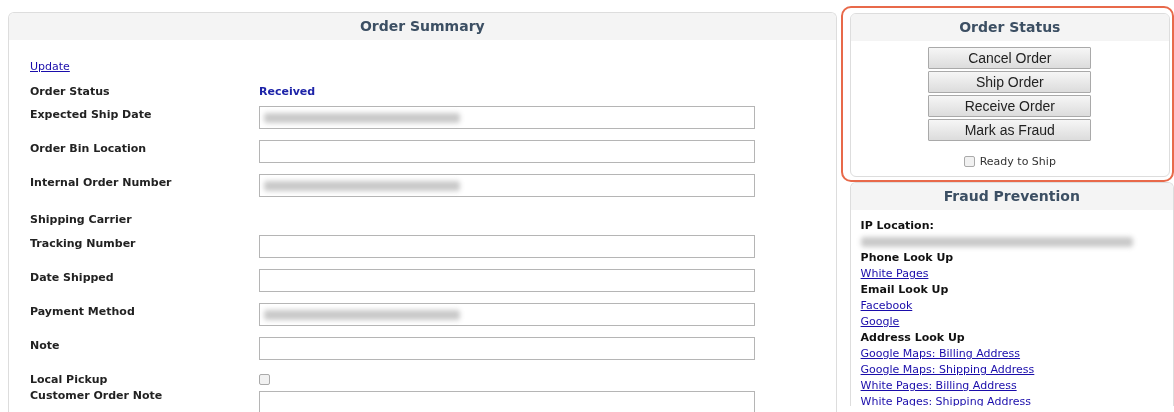  Describe the element at coordinates (83, 311) in the screenshot. I see `field-label: Payment Method` at that location.